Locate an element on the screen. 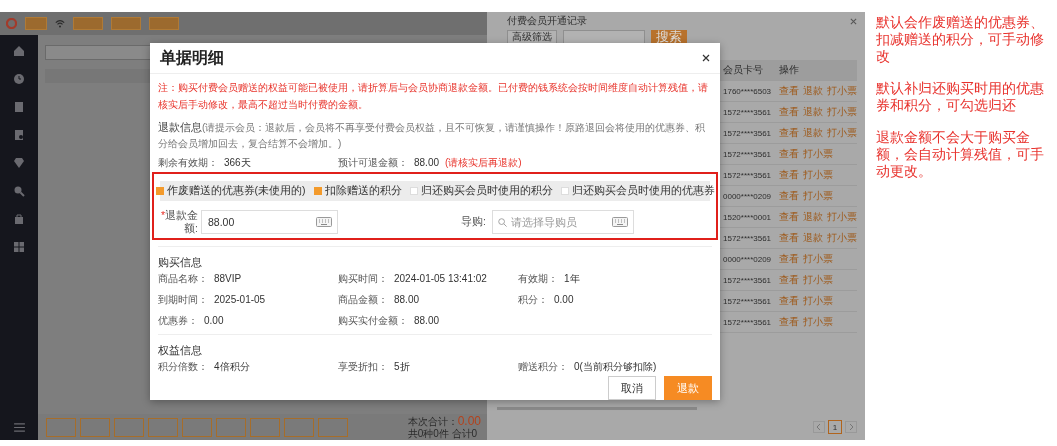 This screenshot has height=446, width=1057. filter-button: 高级筛选 is located at coordinates (532, 37).